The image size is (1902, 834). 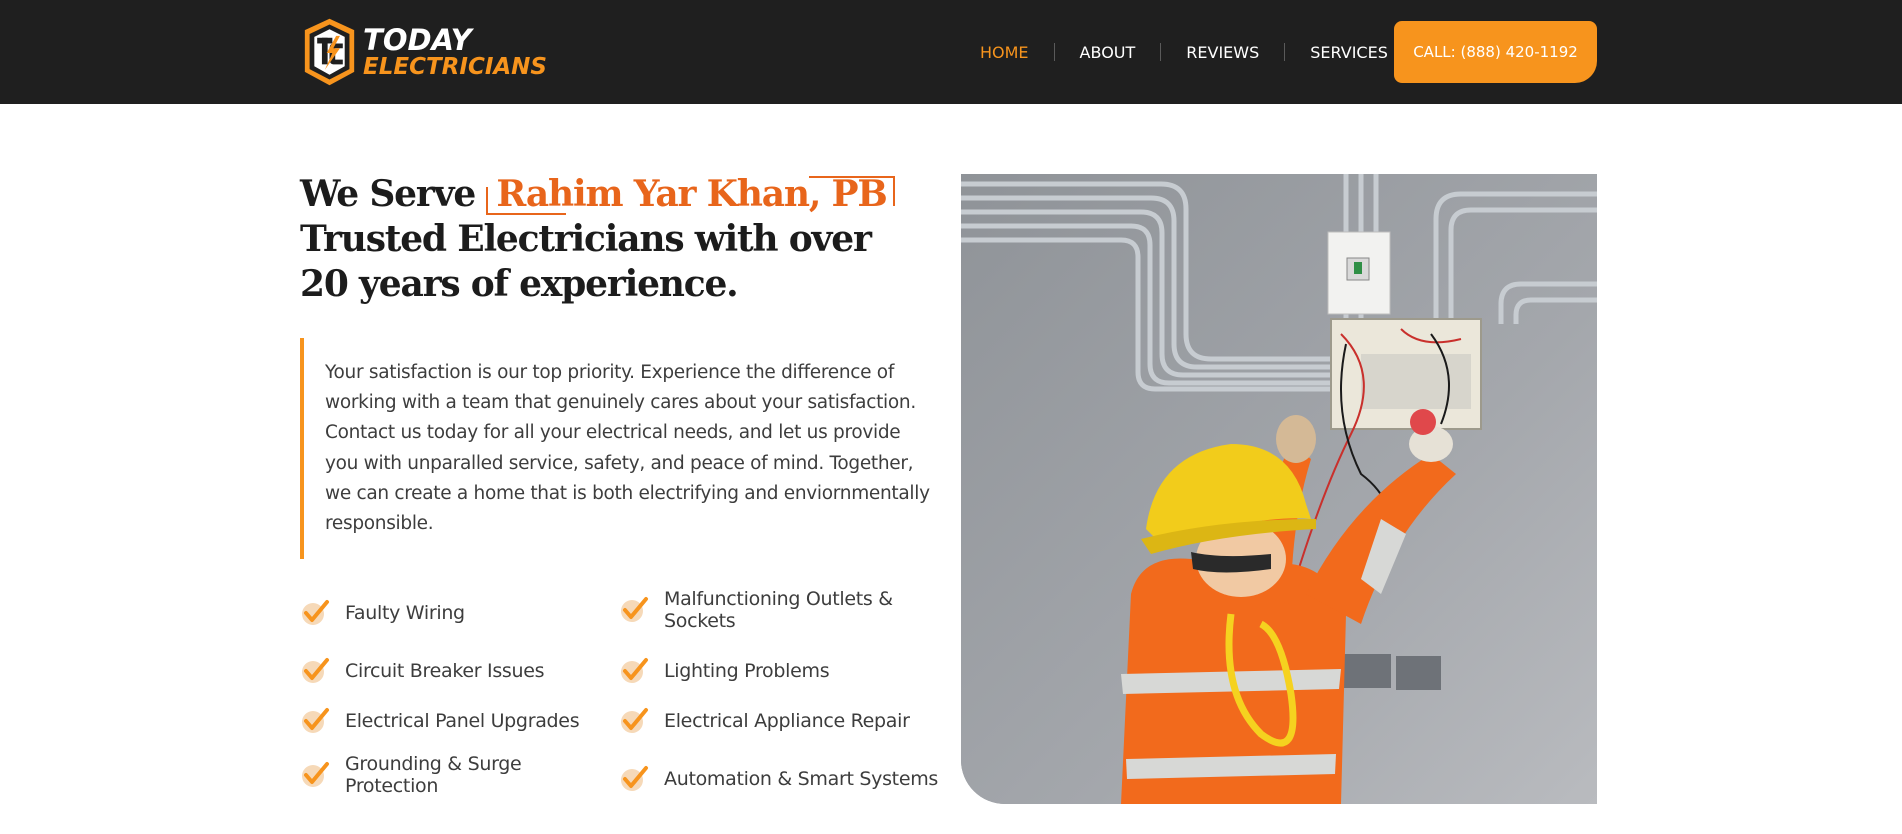 What do you see at coordinates (1222, 52) in the screenshot?
I see `nav-reviews: REVIEWS` at bounding box center [1222, 52].